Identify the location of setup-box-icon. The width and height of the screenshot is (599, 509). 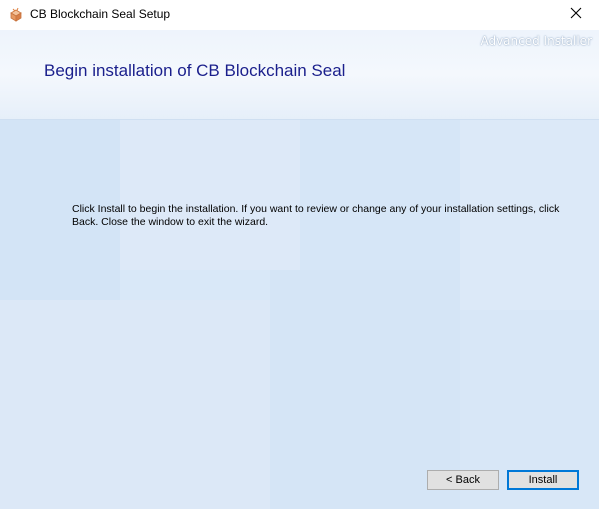
(16, 15).